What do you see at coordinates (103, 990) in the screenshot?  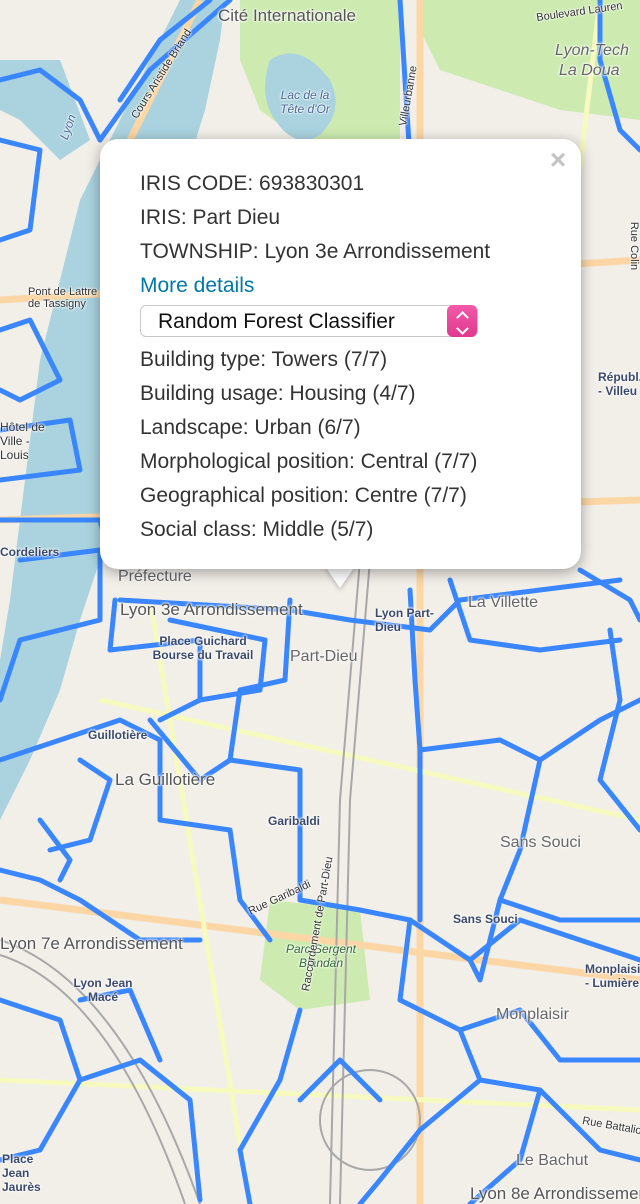 I see `label-lyon-jean-mace: Lyon Jean Macé` at bounding box center [103, 990].